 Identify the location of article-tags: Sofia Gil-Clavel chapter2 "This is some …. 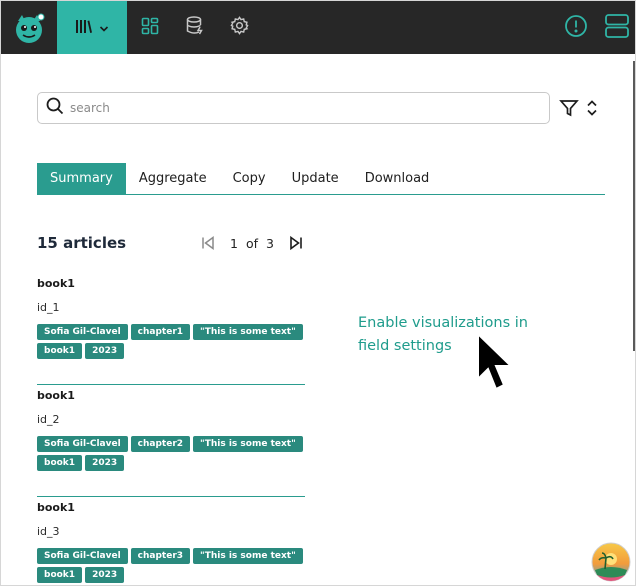
(172, 453).